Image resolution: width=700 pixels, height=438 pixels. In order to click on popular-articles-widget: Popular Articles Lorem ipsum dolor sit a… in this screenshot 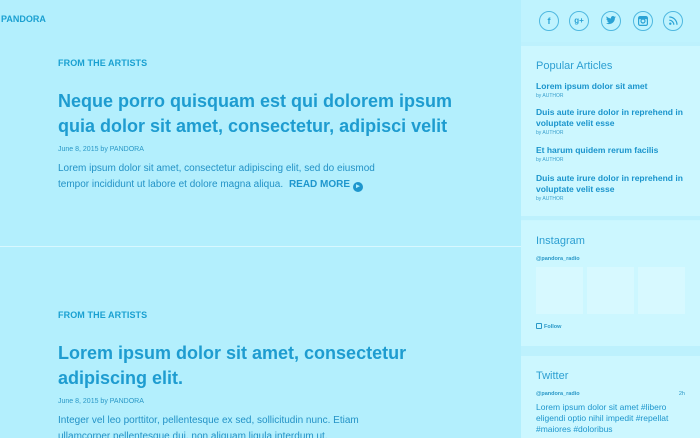, I will do `click(610, 131)`.